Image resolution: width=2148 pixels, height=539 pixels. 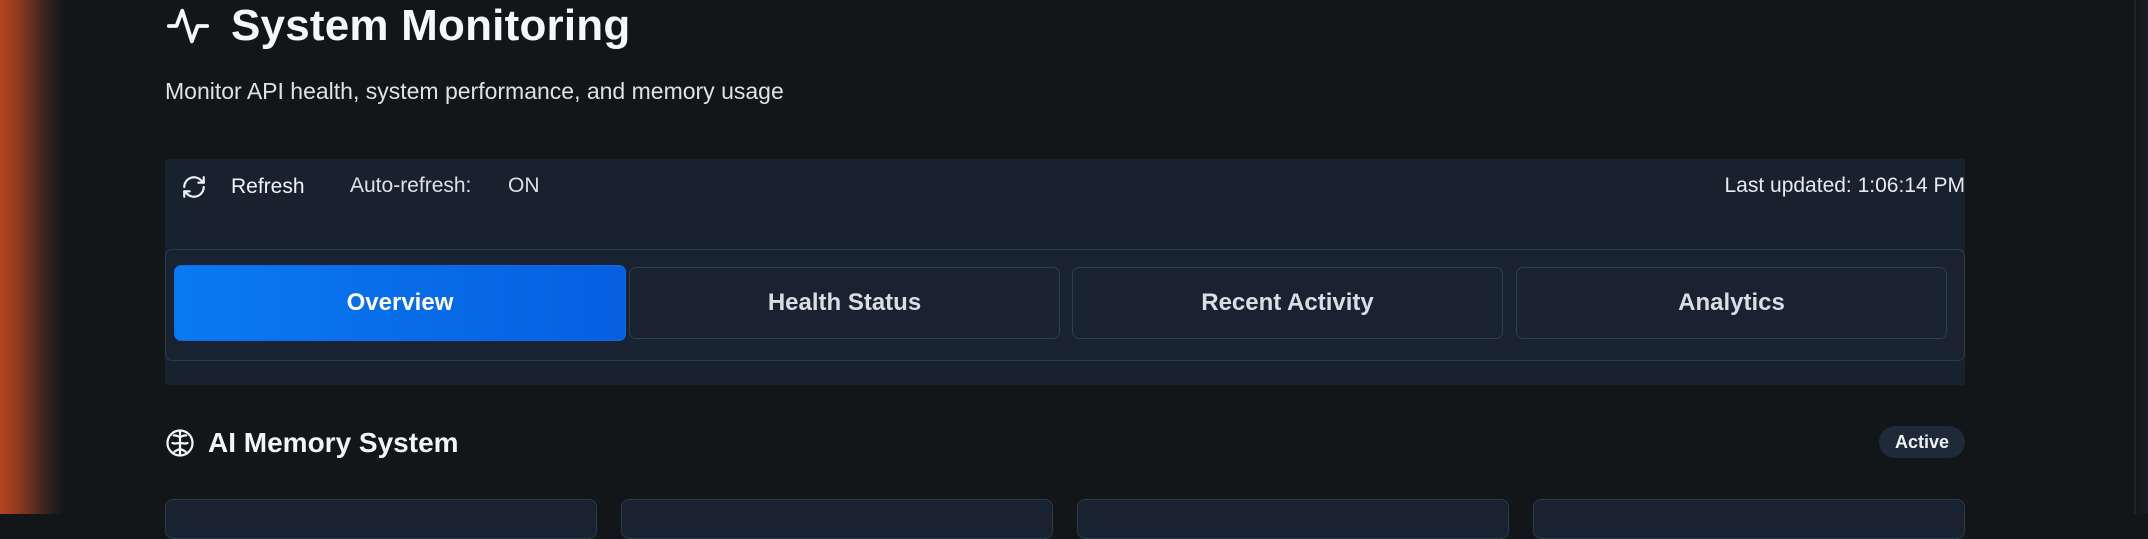 I want to click on memory-section-header: AI Memory System Active, so click(x=1065, y=443).